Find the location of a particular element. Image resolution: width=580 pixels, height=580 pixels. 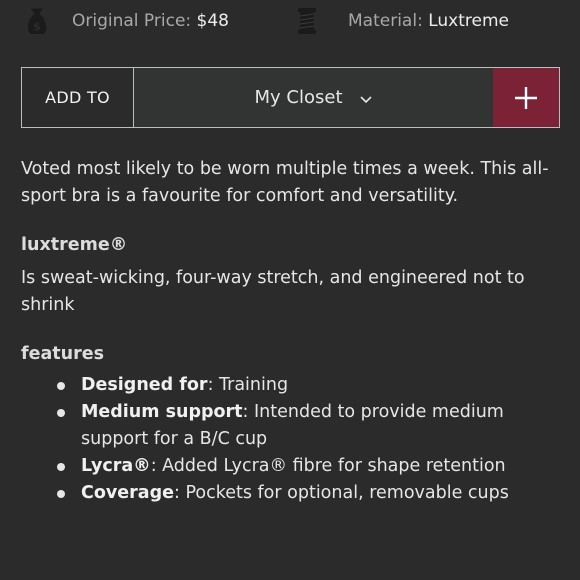

plus-icon is located at coordinates (526, 97).